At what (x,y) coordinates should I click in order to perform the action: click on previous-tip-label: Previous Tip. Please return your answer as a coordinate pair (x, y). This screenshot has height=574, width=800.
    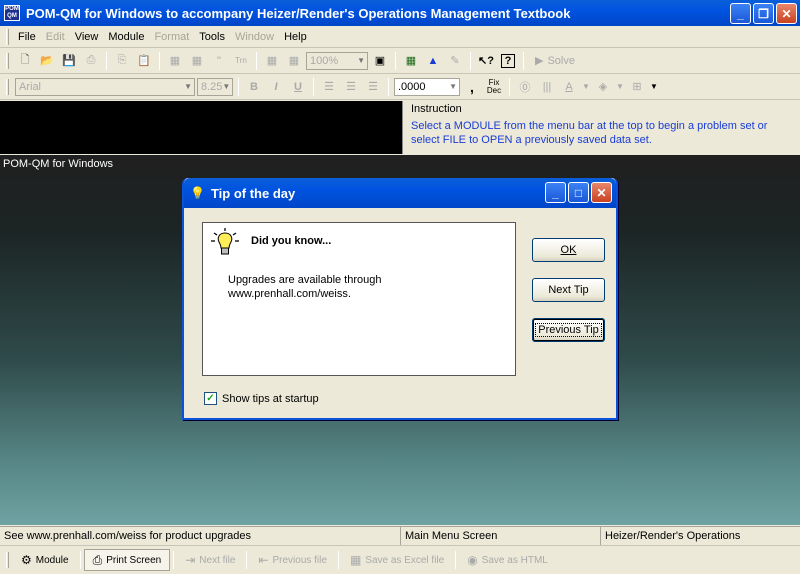
    Looking at the image, I should click on (568, 330).